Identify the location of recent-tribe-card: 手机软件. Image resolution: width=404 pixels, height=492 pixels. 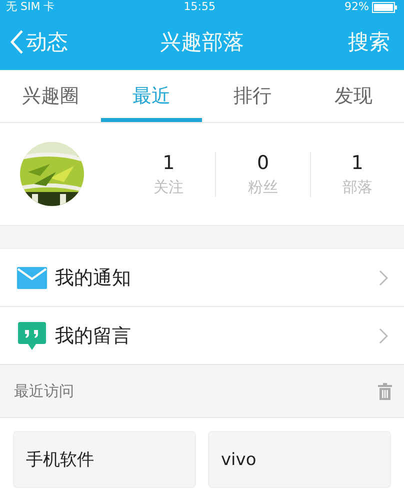
(104, 459).